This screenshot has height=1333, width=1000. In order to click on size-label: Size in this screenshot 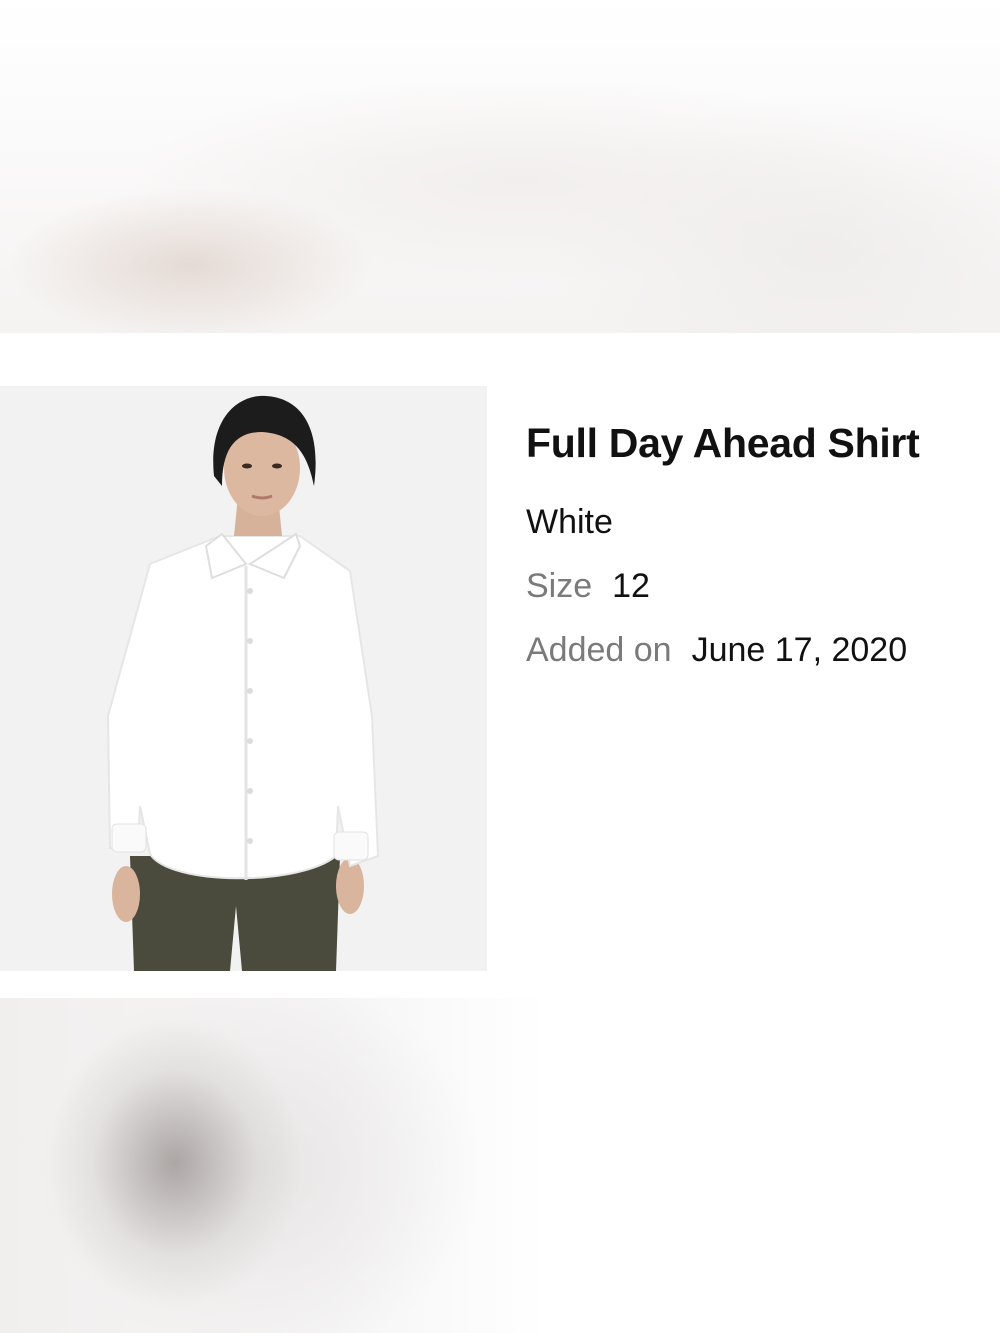, I will do `click(559, 586)`.